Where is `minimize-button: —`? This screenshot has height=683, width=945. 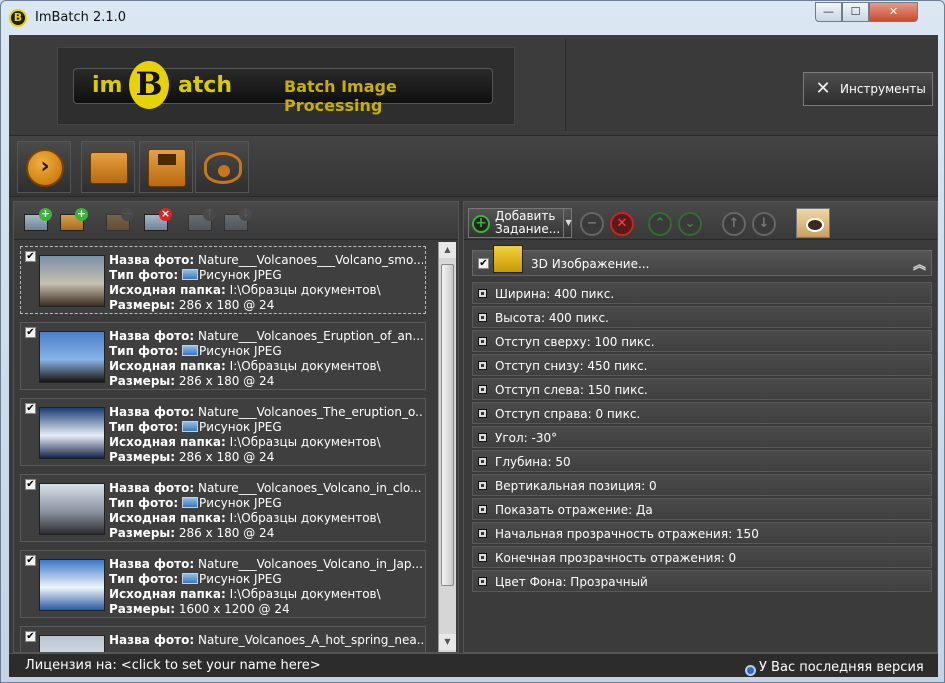
minimize-button: — is located at coordinates (828, 12).